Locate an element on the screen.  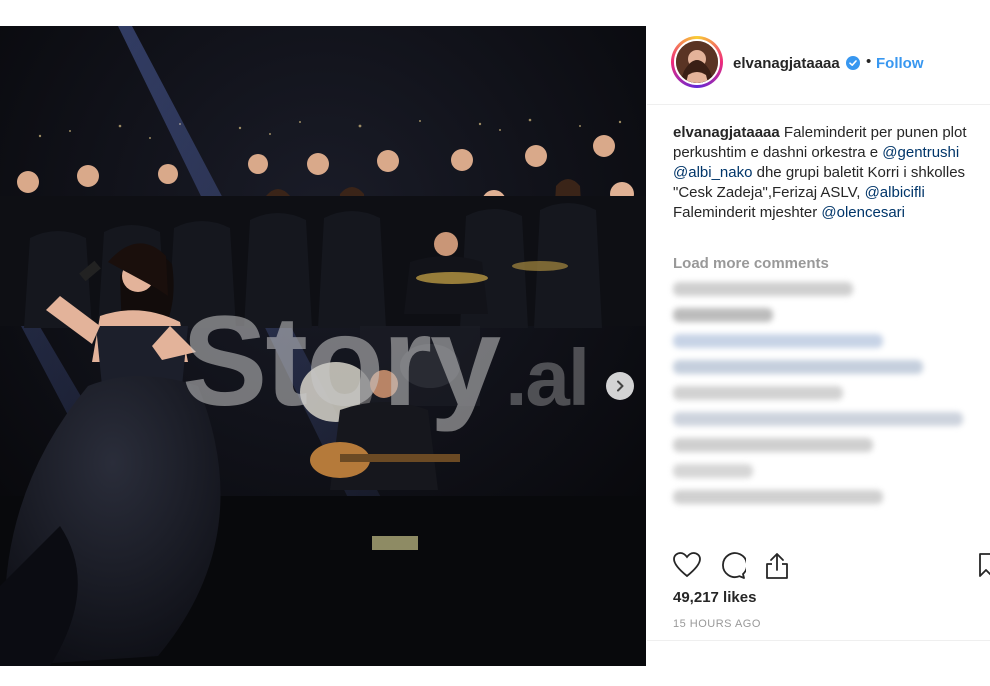
avatar is located at coordinates (697, 62).